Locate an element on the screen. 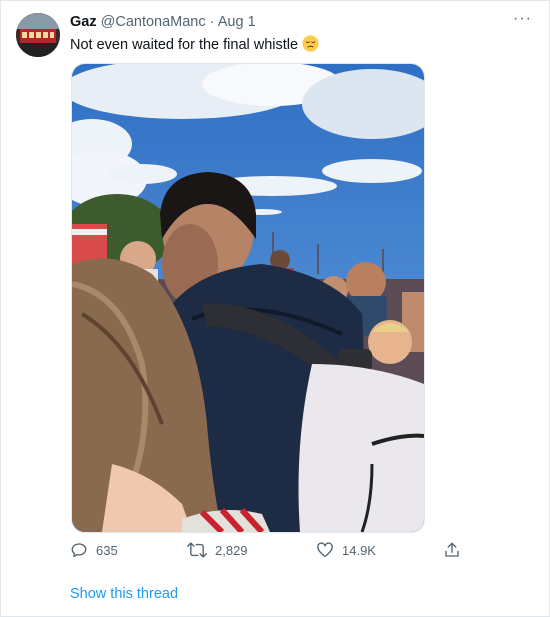 This screenshot has height=617, width=550. tweet-text-content: Not even waited for the final whistle is located at coordinates (184, 45).